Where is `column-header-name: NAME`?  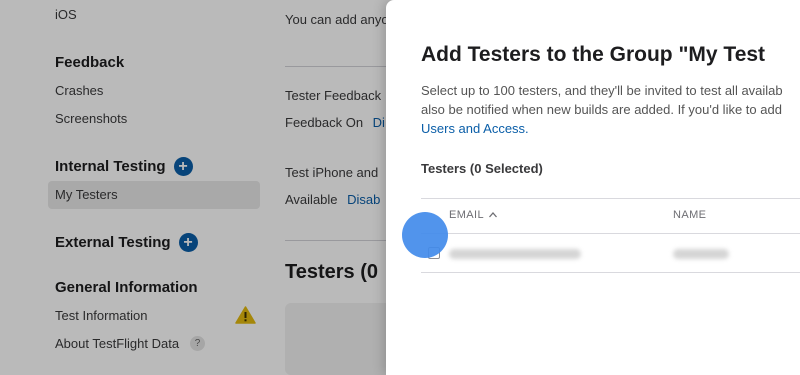 column-header-name: NAME is located at coordinates (689, 215).